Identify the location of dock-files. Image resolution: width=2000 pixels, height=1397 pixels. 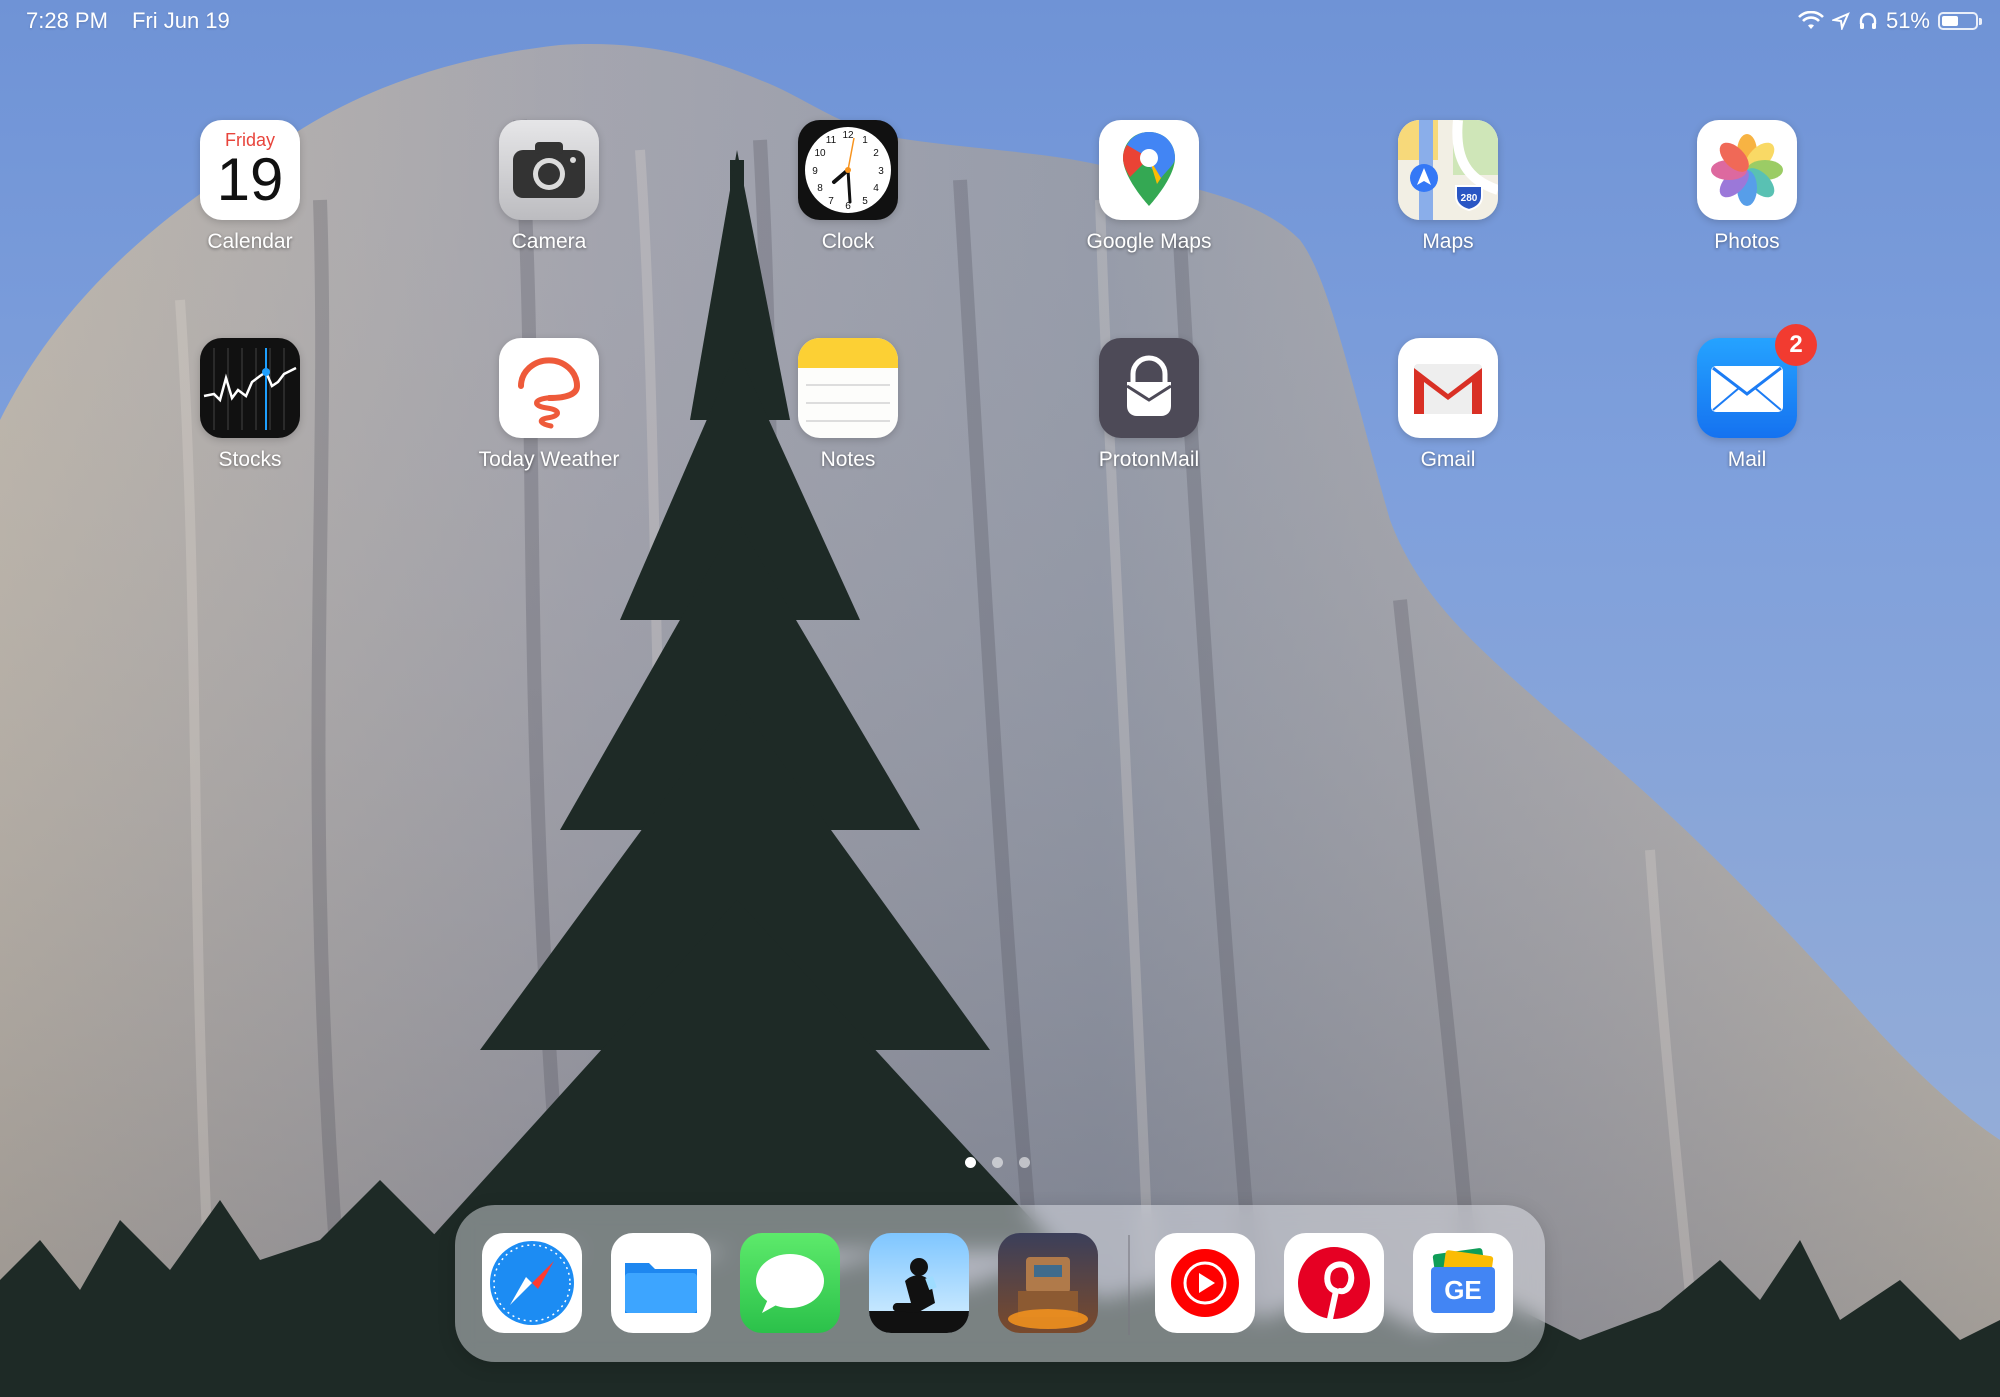
(661, 1283).